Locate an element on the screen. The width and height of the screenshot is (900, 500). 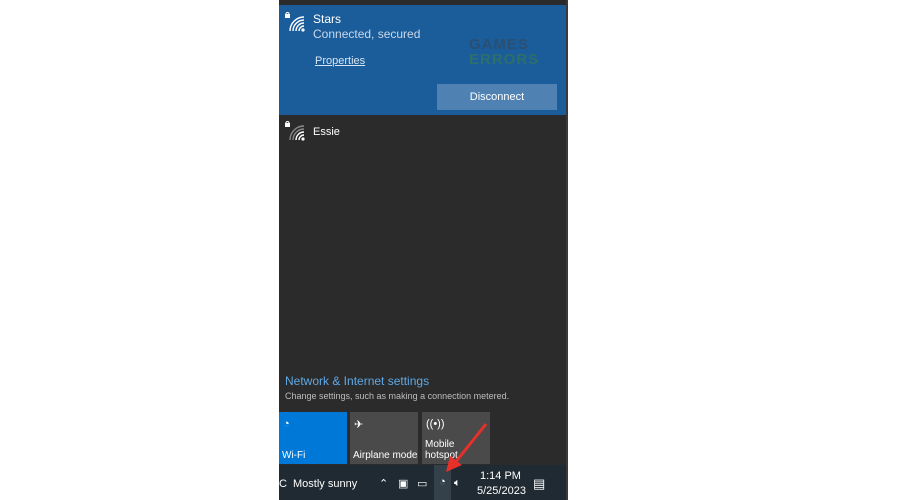
wifi-icon: ◔ is located at coordinates (286, 424).